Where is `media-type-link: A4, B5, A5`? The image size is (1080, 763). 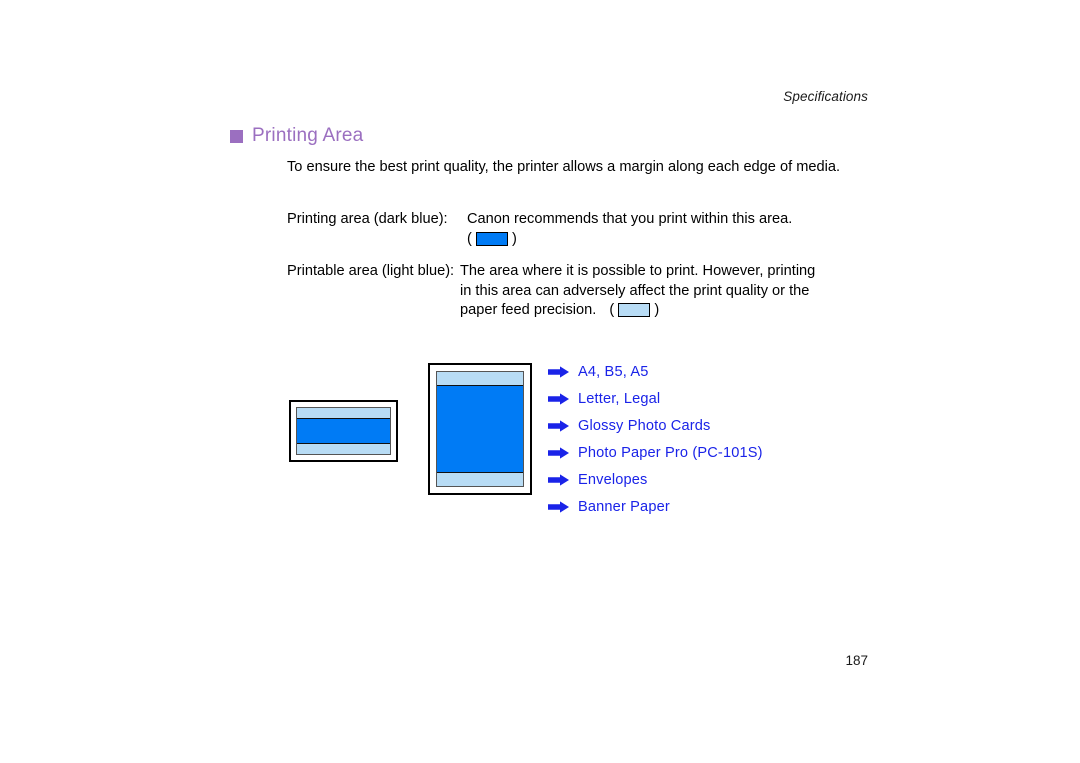 media-type-link: A4, B5, A5 is located at coordinates (655, 371).